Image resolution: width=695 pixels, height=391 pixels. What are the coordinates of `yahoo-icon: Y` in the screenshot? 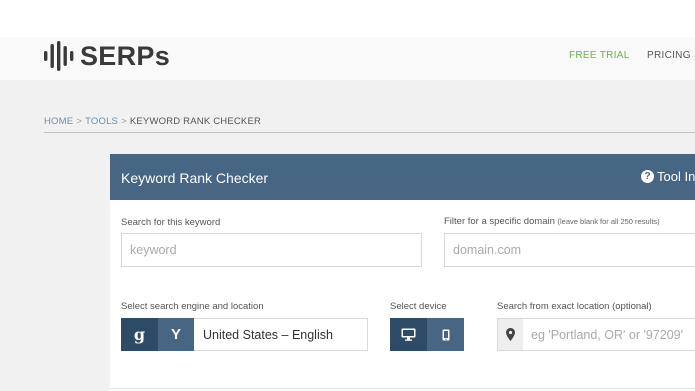 It's located at (175, 334).